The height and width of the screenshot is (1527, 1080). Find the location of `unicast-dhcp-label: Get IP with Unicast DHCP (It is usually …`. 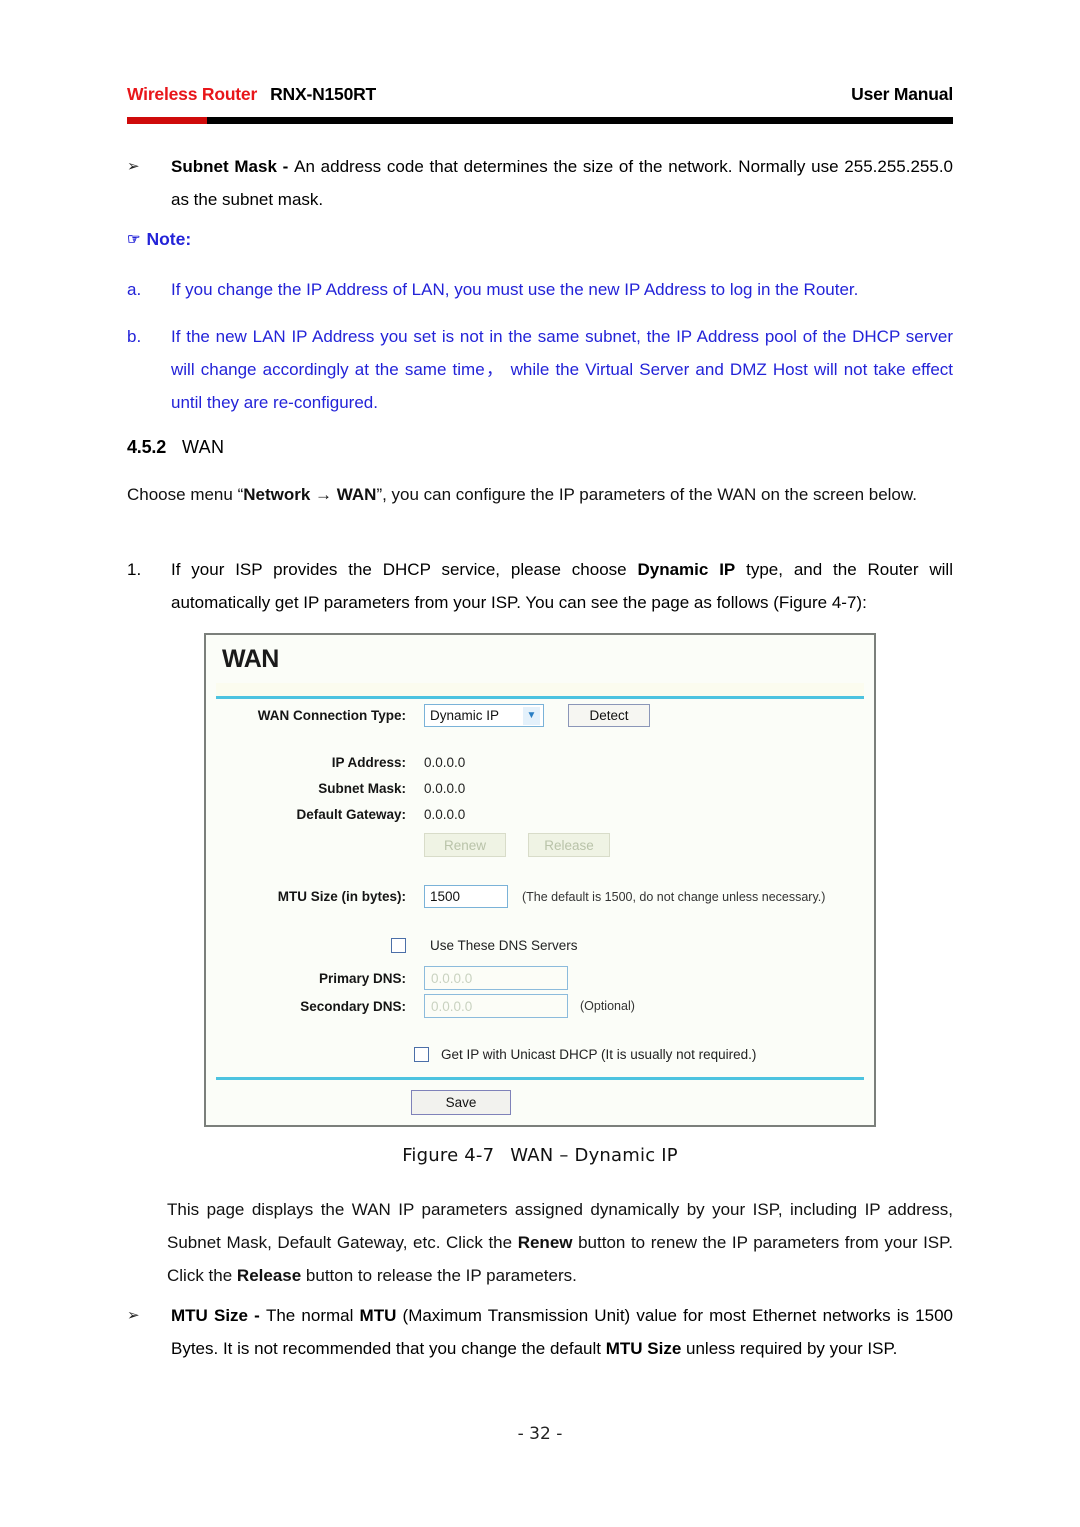

unicast-dhcp-label: Get IP with Unicast DHCP (It is usually … is located at coordinates (599, 1054).